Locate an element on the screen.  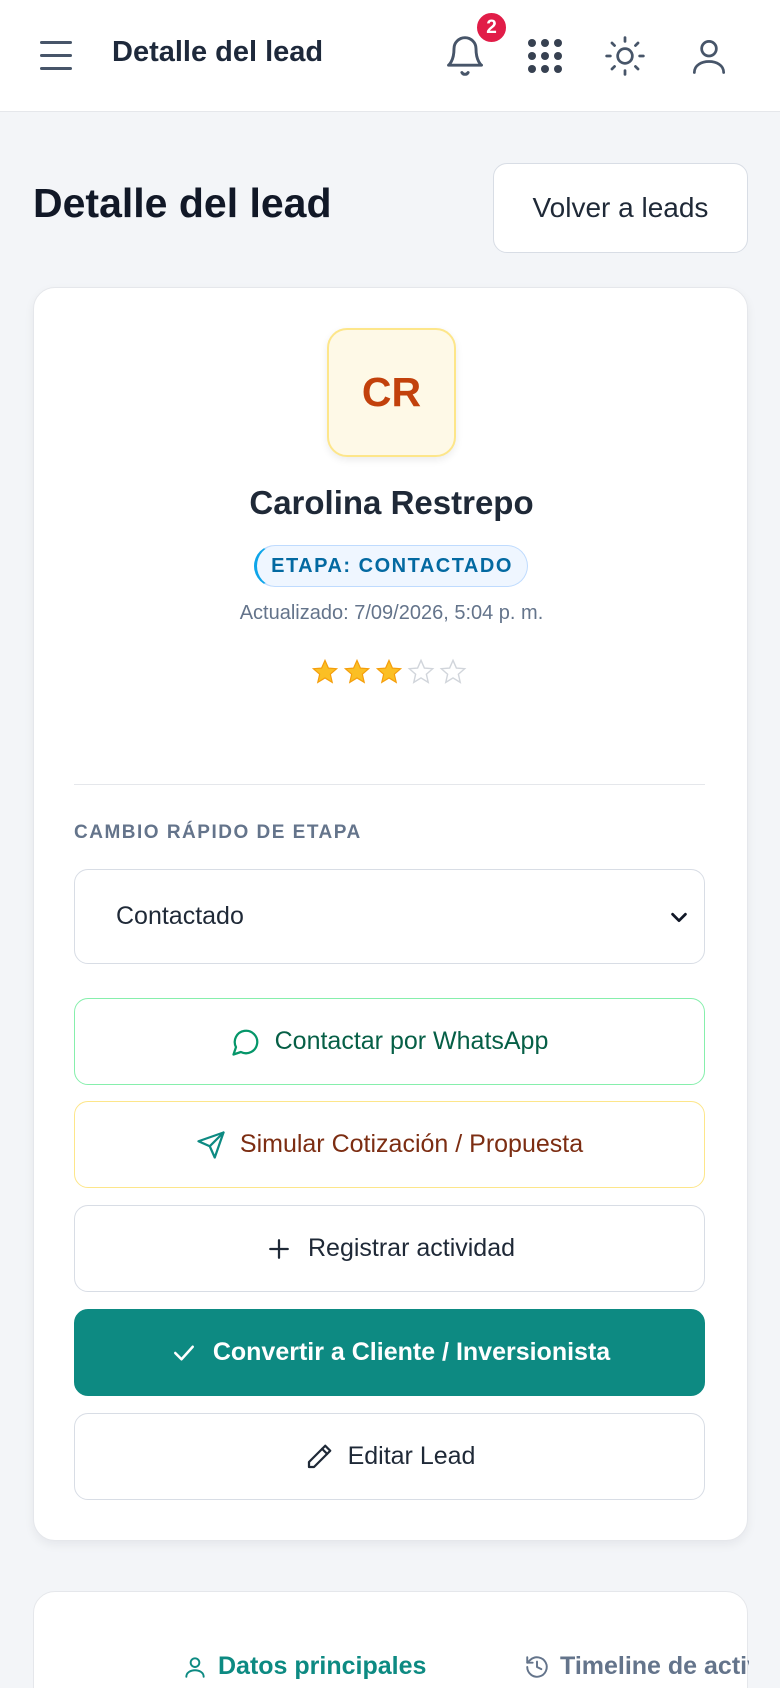
tab-timeline: Timeline de actividad is located at coordinates (636, 1666).